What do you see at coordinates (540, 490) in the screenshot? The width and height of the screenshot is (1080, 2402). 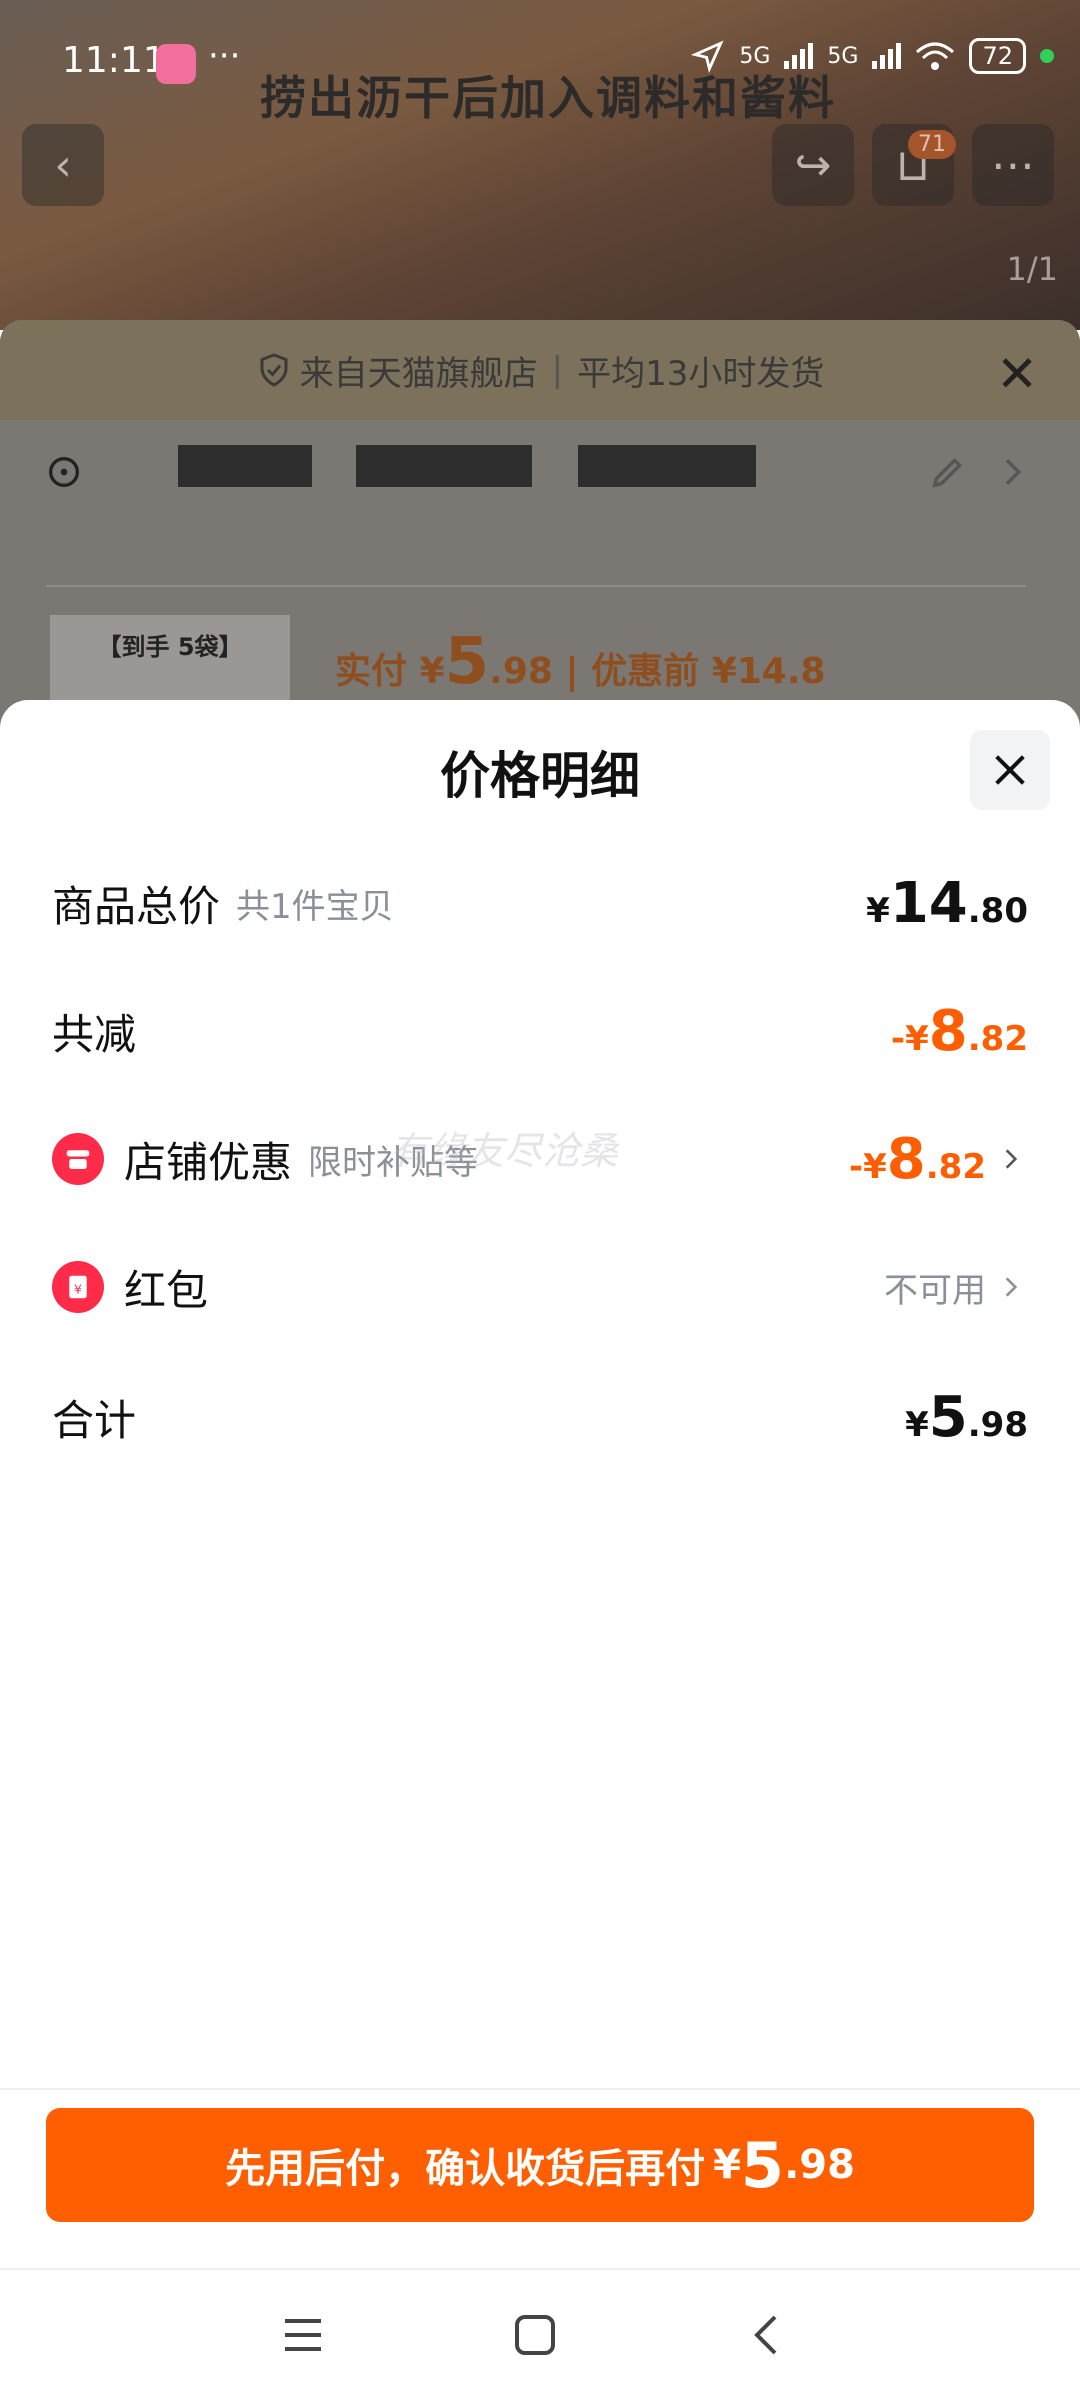 I see `address-row` at bounding box center [540, 490].